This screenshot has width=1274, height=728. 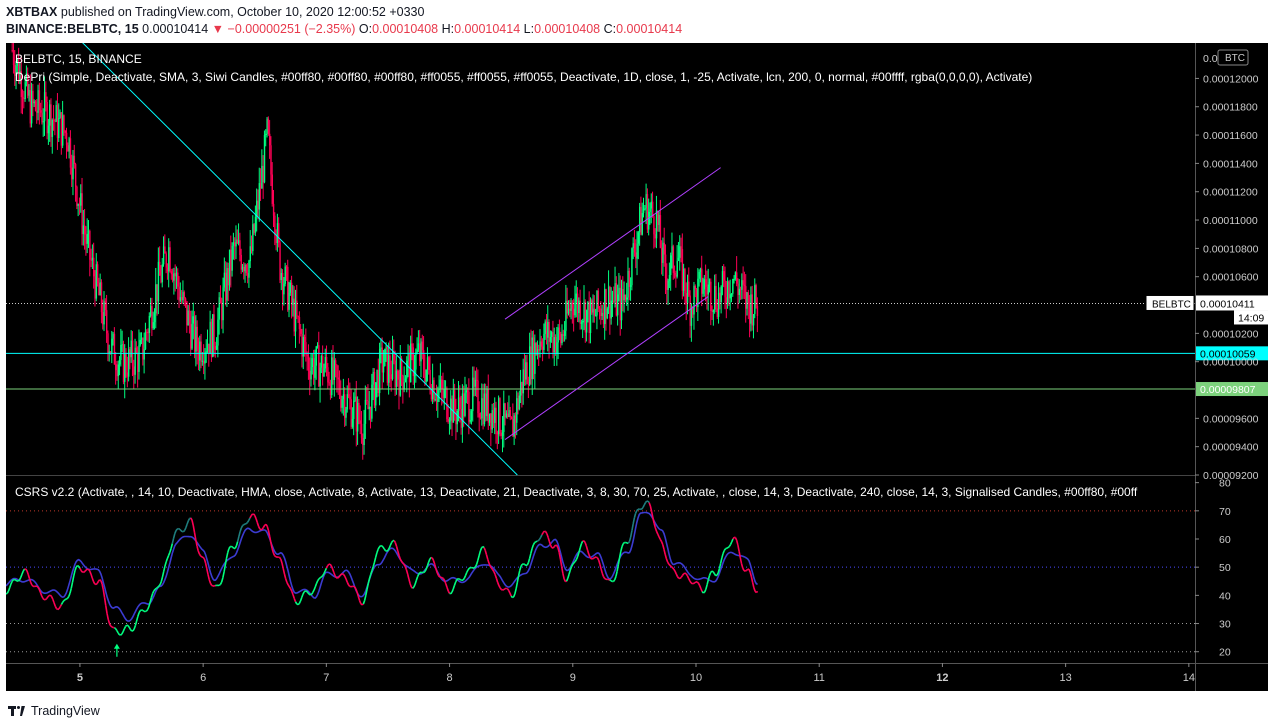 What do you see at coordinates (1231, 79) in the screenshot?
I see `price-tick-label: 0.00012000` at bounding box center [1231, 79].